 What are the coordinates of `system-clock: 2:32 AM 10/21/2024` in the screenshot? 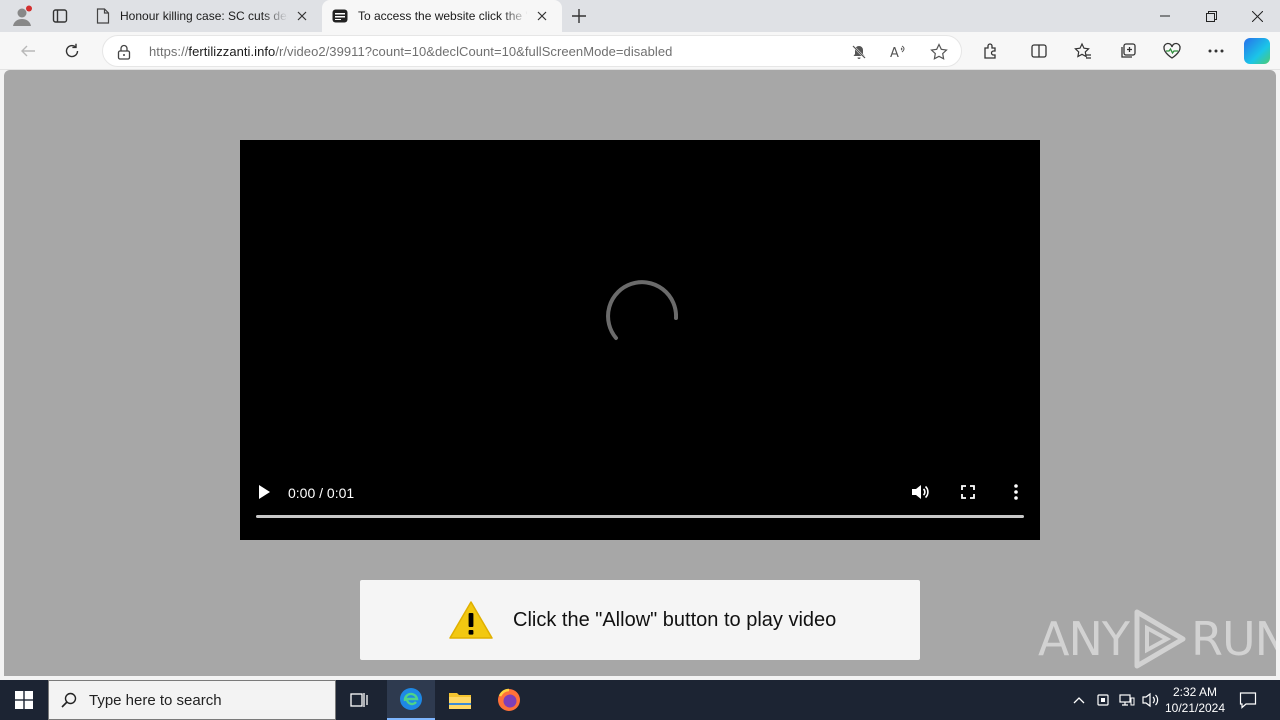 It's located at (1195, 700).